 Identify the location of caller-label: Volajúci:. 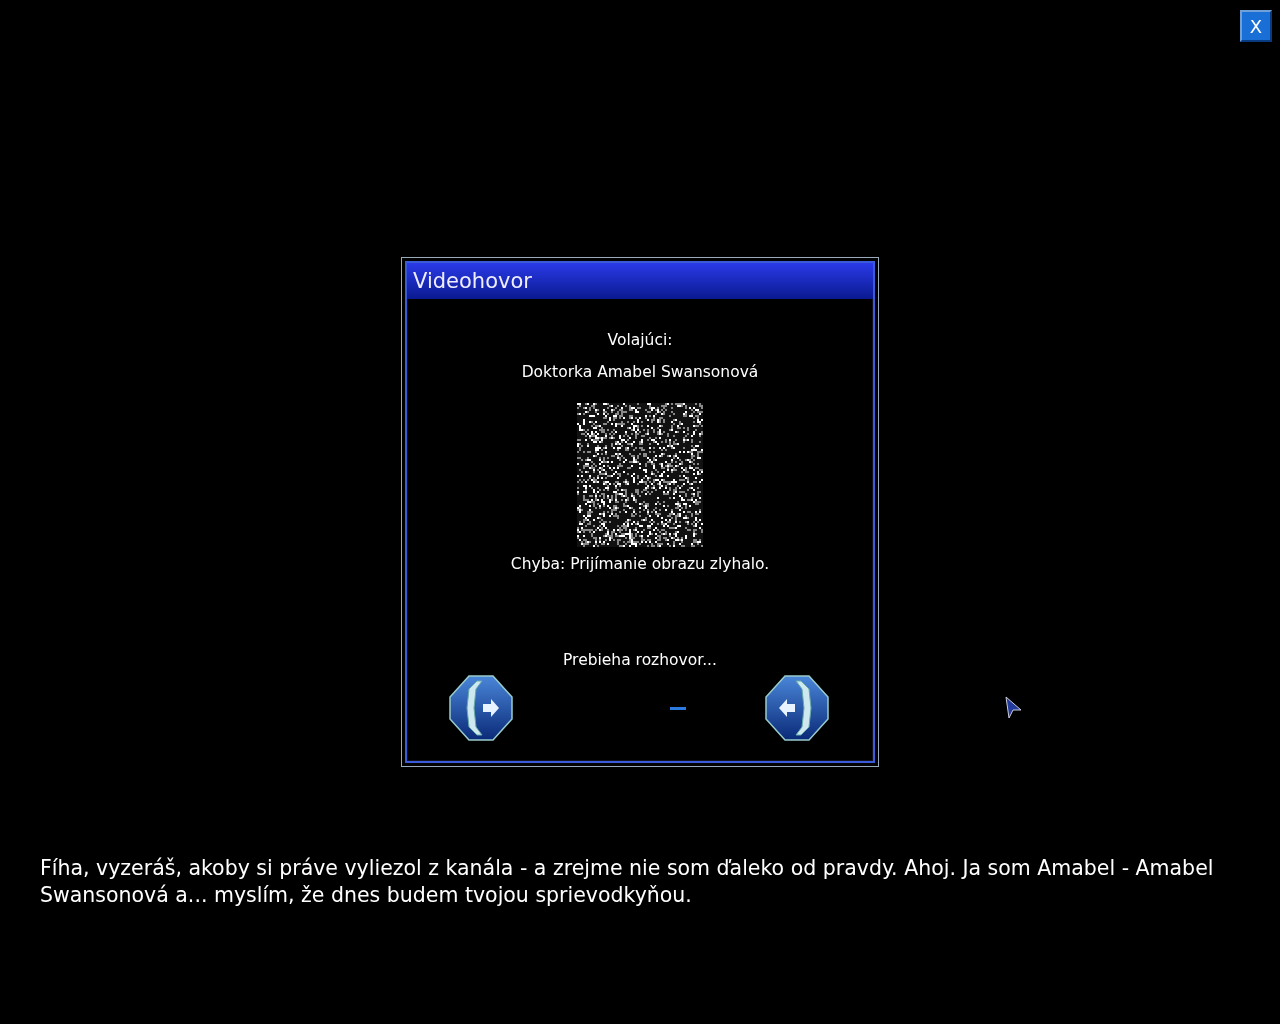
(640, 340).